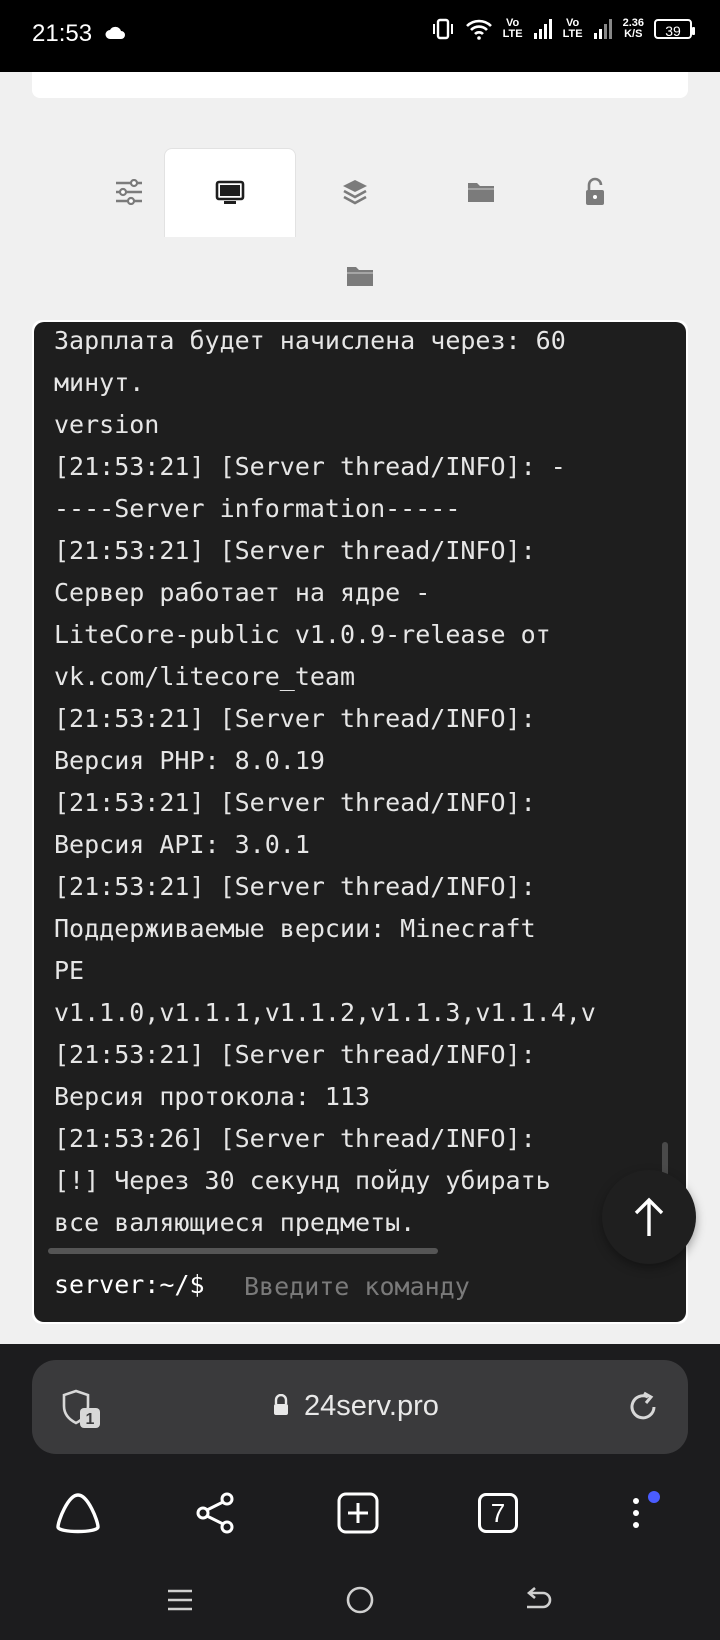 This screenshot has width=720, height=1640. I want to click on menu-button, so click(638, 1513).